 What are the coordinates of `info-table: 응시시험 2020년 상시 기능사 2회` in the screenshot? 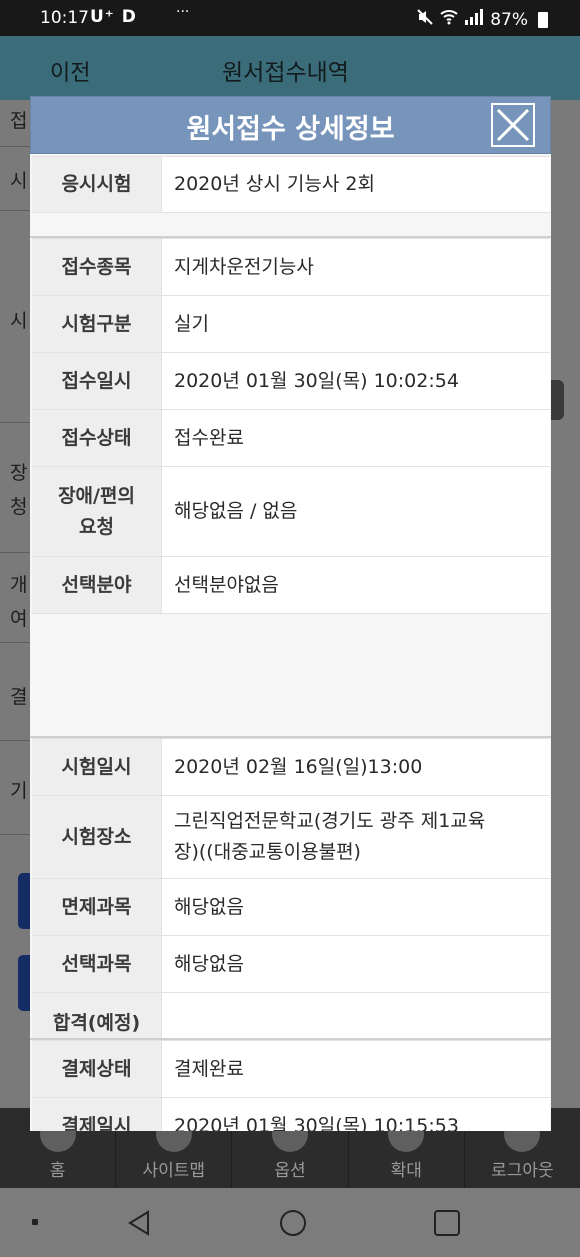 It's located at (291, 184).